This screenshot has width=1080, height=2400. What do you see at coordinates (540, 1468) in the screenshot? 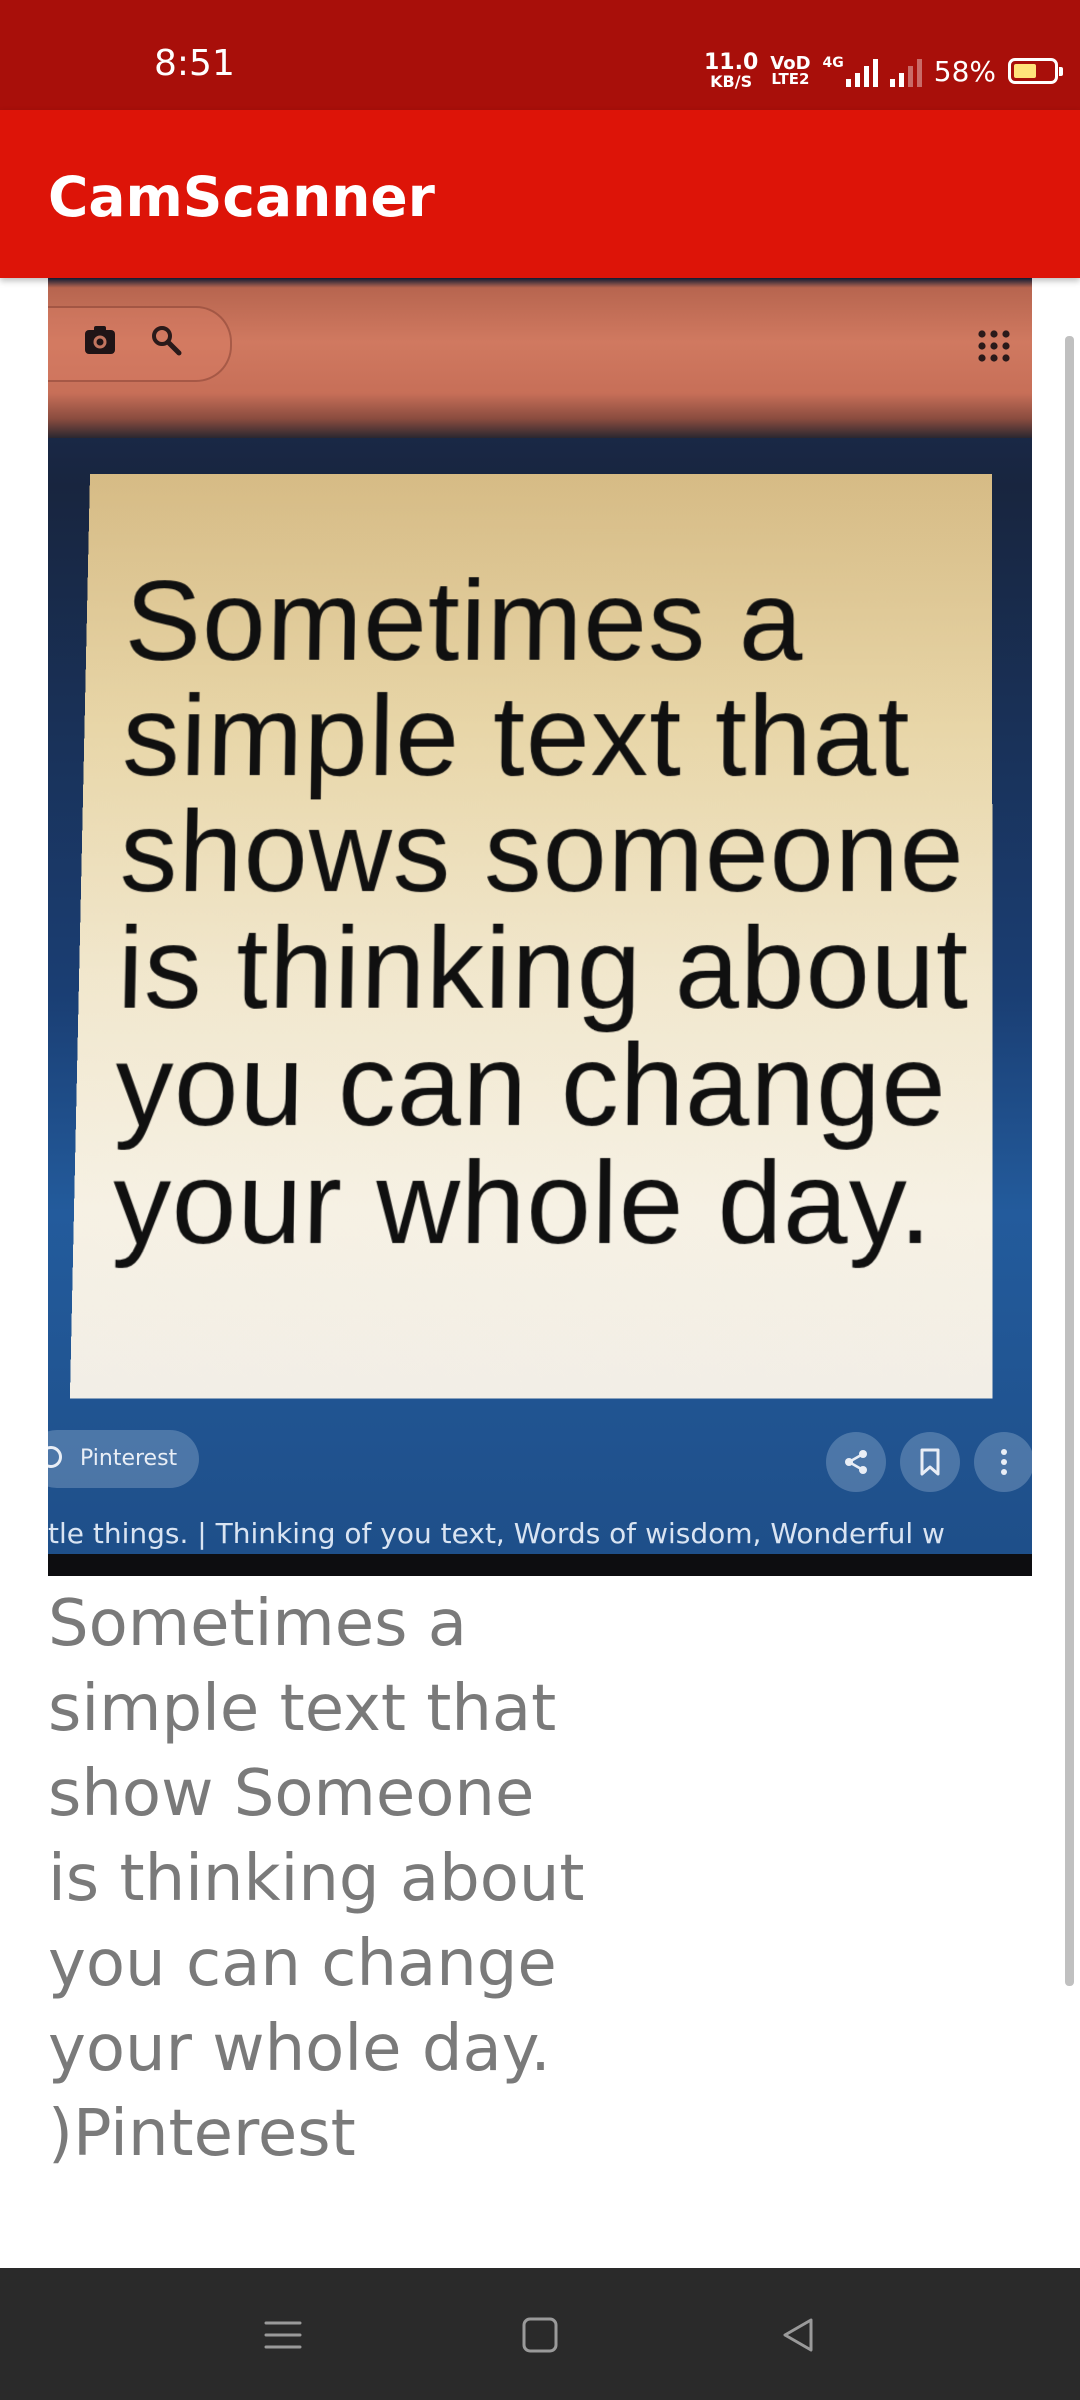
I see `scan-bottom-toolbar: Pinterest` at bounding box center [540, 1468].